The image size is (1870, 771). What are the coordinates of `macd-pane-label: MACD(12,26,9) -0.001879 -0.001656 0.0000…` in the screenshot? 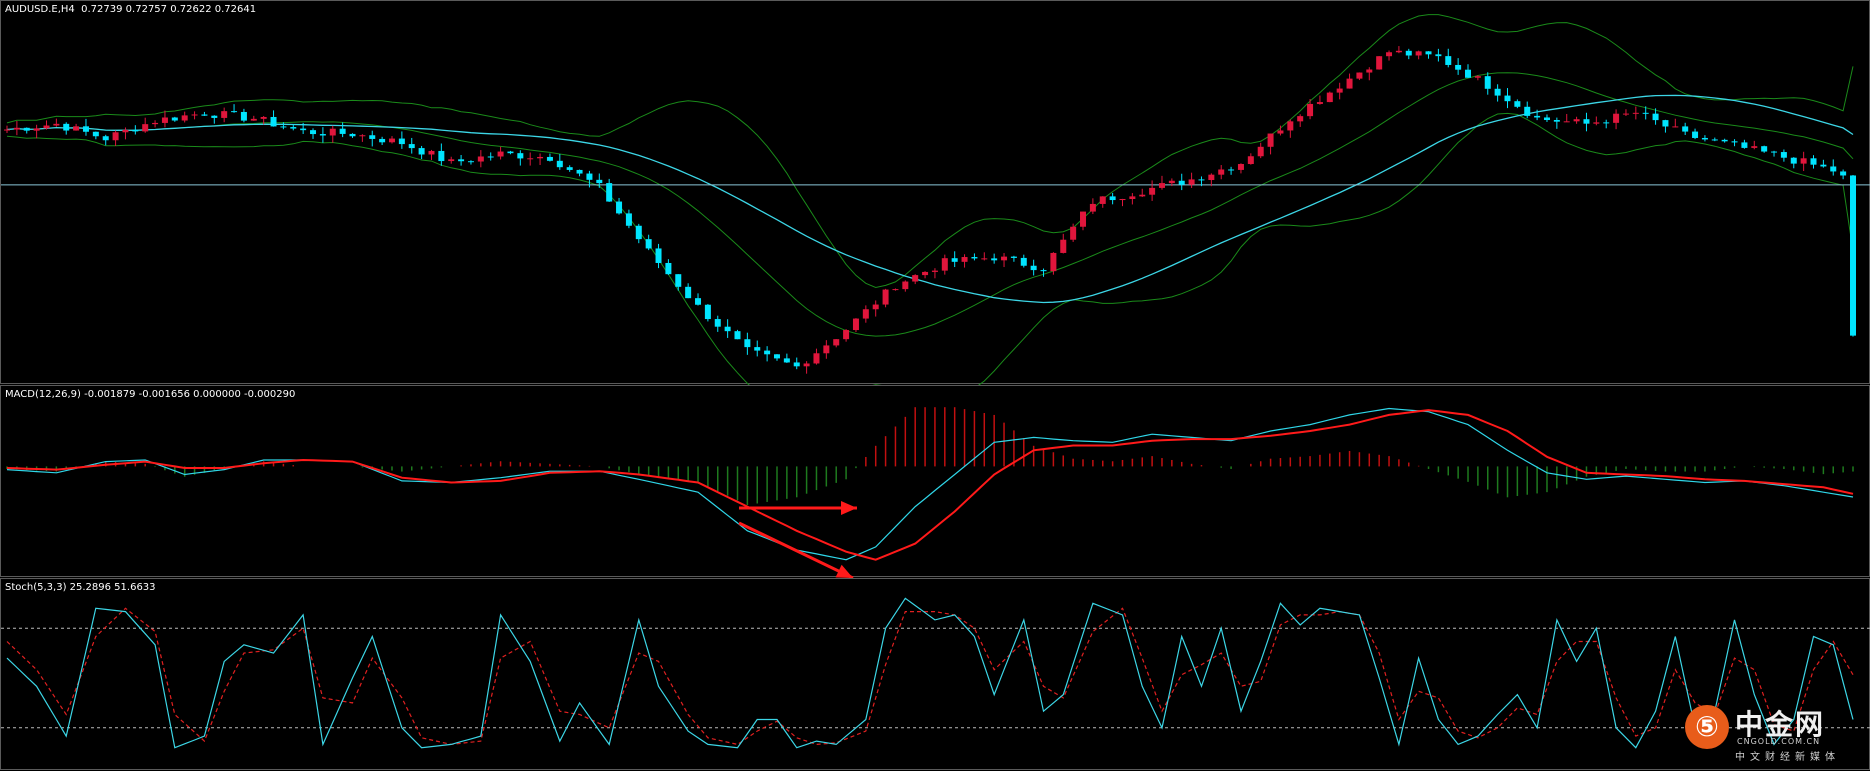 It's located at (150, 394).